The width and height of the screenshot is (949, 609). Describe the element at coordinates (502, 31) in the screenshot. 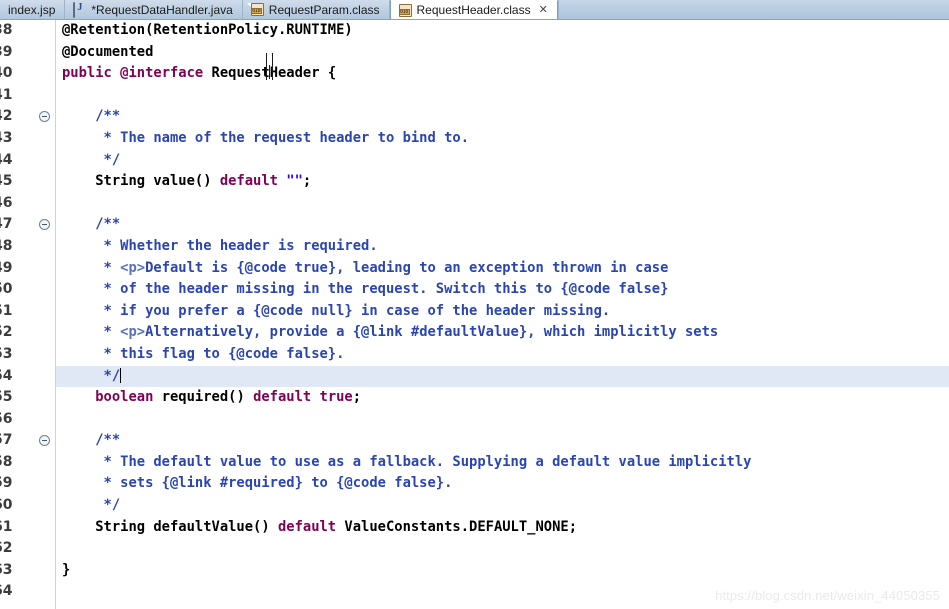

I see `code-line: @Retention(RetentionPolicy.RUNTIME)` at that location.